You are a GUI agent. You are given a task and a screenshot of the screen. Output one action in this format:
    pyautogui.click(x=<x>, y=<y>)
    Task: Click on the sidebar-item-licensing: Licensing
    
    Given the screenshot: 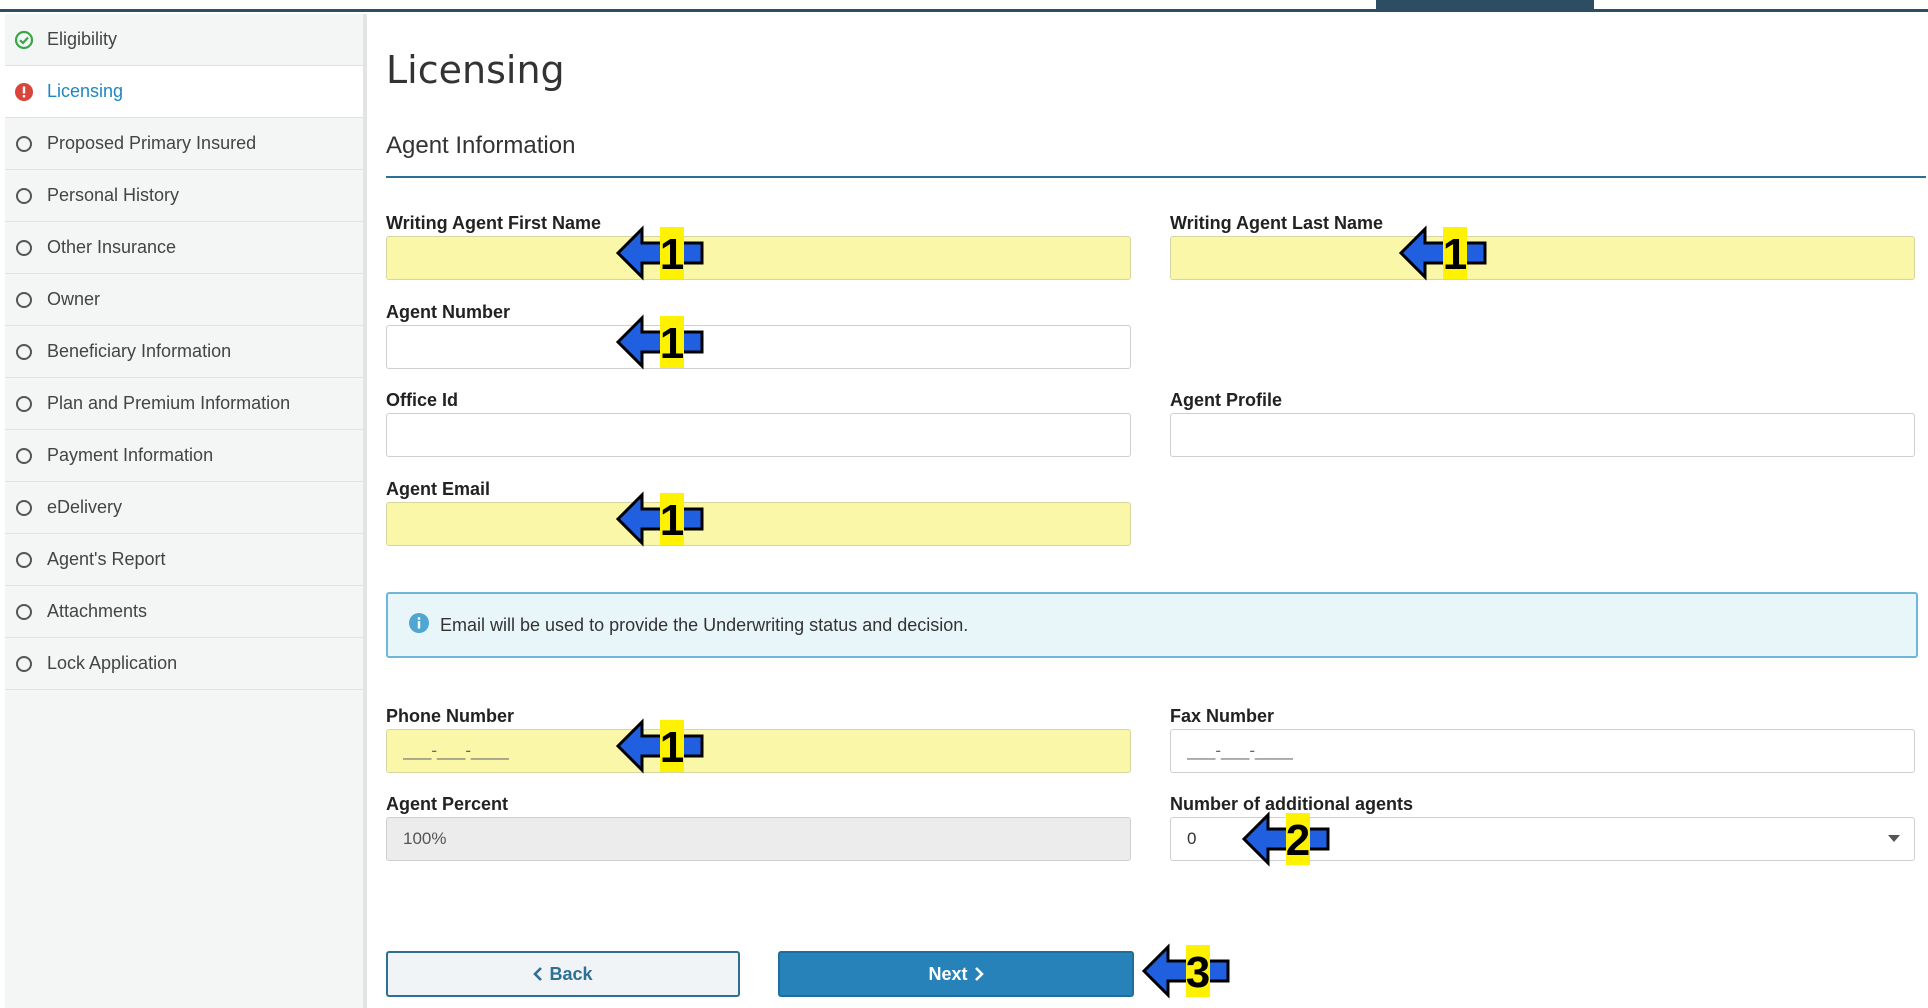 What is the action you would take?
    pyautogui.click(x=184, y=92)
    